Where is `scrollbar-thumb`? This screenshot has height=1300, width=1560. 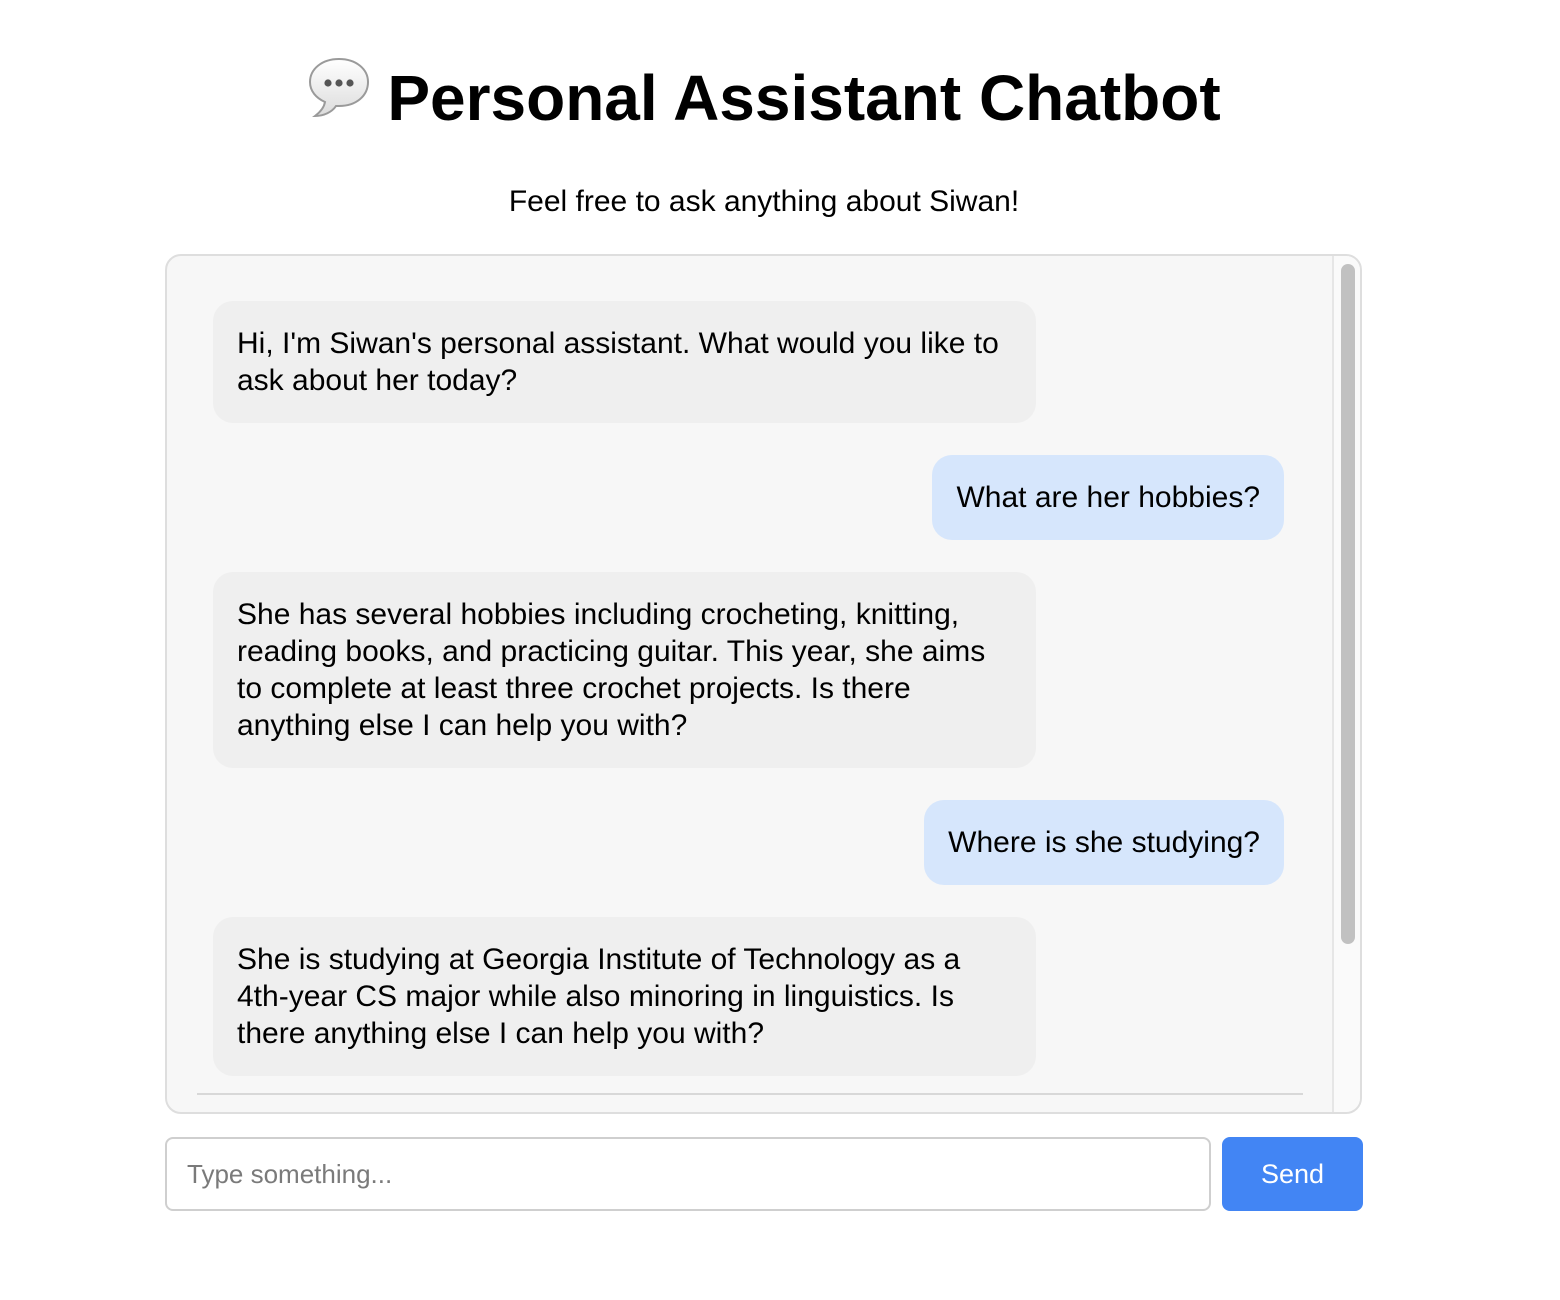
scrollbar-thumb is located at coordinates (1348, 604).